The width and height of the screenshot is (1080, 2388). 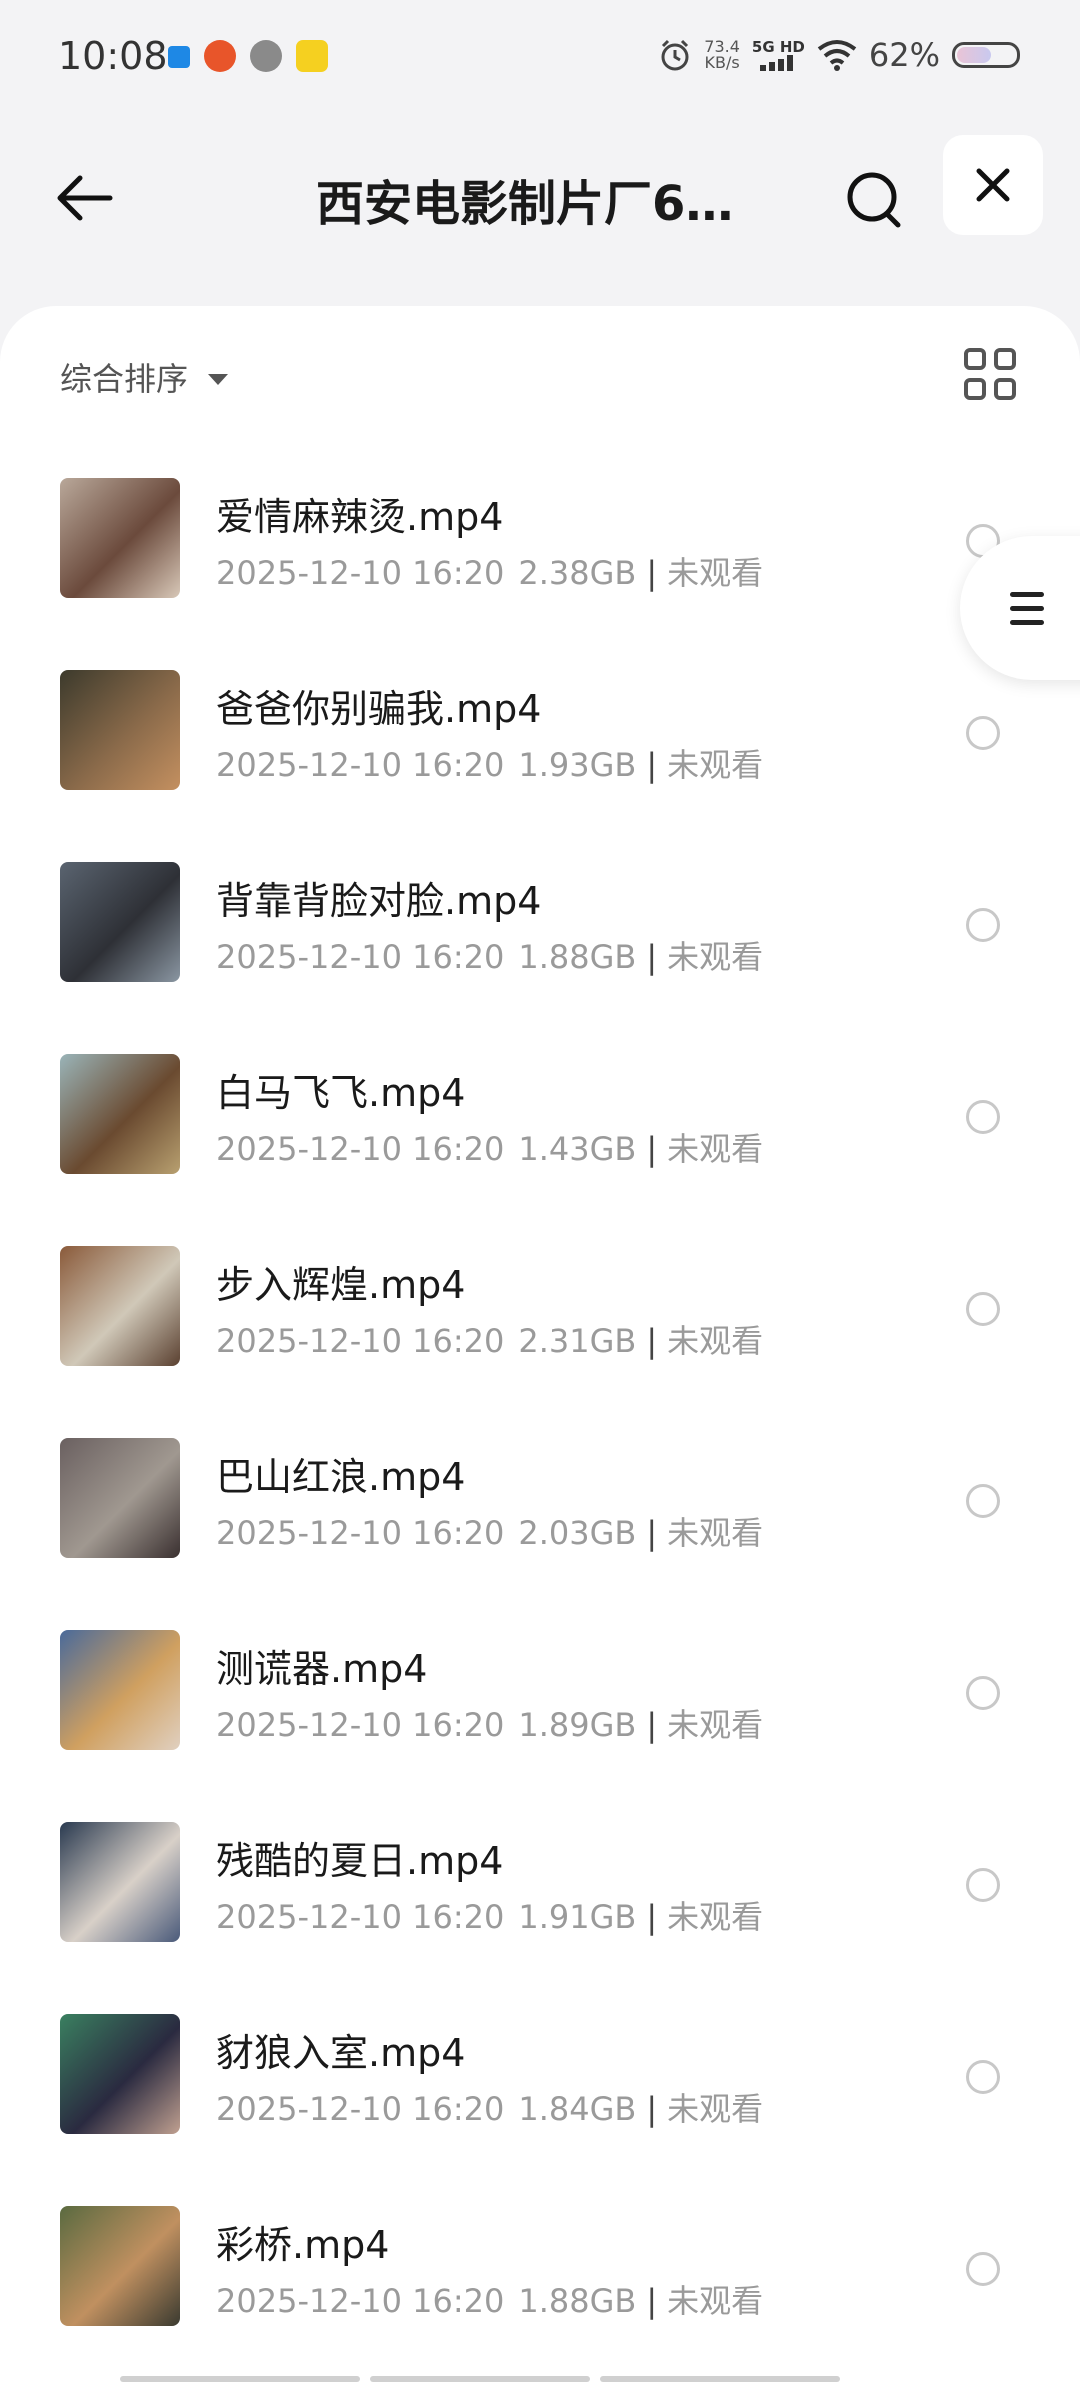 What do you see at coordinates (489, 1339) in the screenshot?
I see `file-meta: 2025-12-10 16:20 2.31GB | 未观看` at bounding box center [489, 1339].